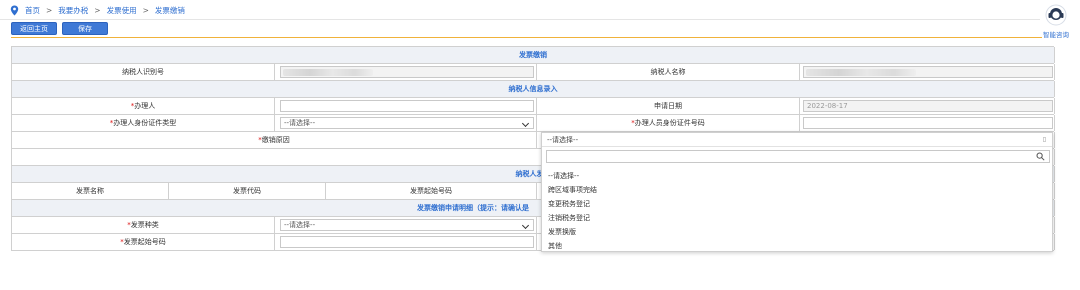 Image resolution: width=1080 pixels, height=290 pixels. I want to click on reason-option: --请选择--, so click(571, 176).